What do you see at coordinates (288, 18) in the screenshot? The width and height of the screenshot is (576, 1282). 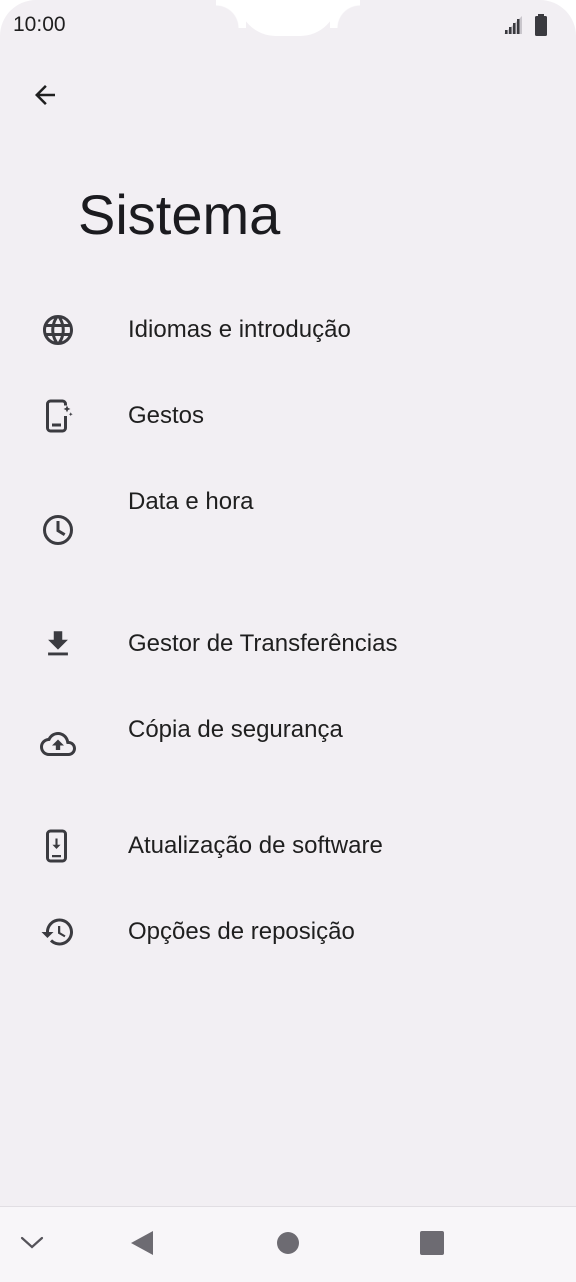 I see `camera-notch` at bounding box center [288, 18].